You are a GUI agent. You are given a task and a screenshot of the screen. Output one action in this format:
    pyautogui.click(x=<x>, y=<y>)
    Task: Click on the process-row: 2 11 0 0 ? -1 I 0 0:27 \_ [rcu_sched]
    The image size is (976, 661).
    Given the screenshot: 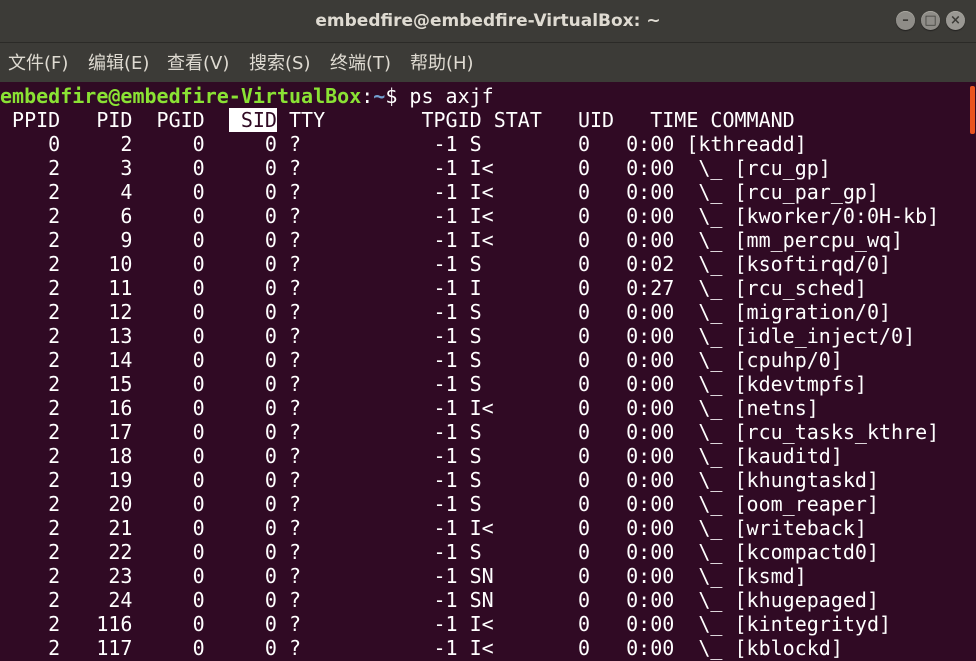 What is the action you would take?
    pyautogui.click(x=433, y=288)
    